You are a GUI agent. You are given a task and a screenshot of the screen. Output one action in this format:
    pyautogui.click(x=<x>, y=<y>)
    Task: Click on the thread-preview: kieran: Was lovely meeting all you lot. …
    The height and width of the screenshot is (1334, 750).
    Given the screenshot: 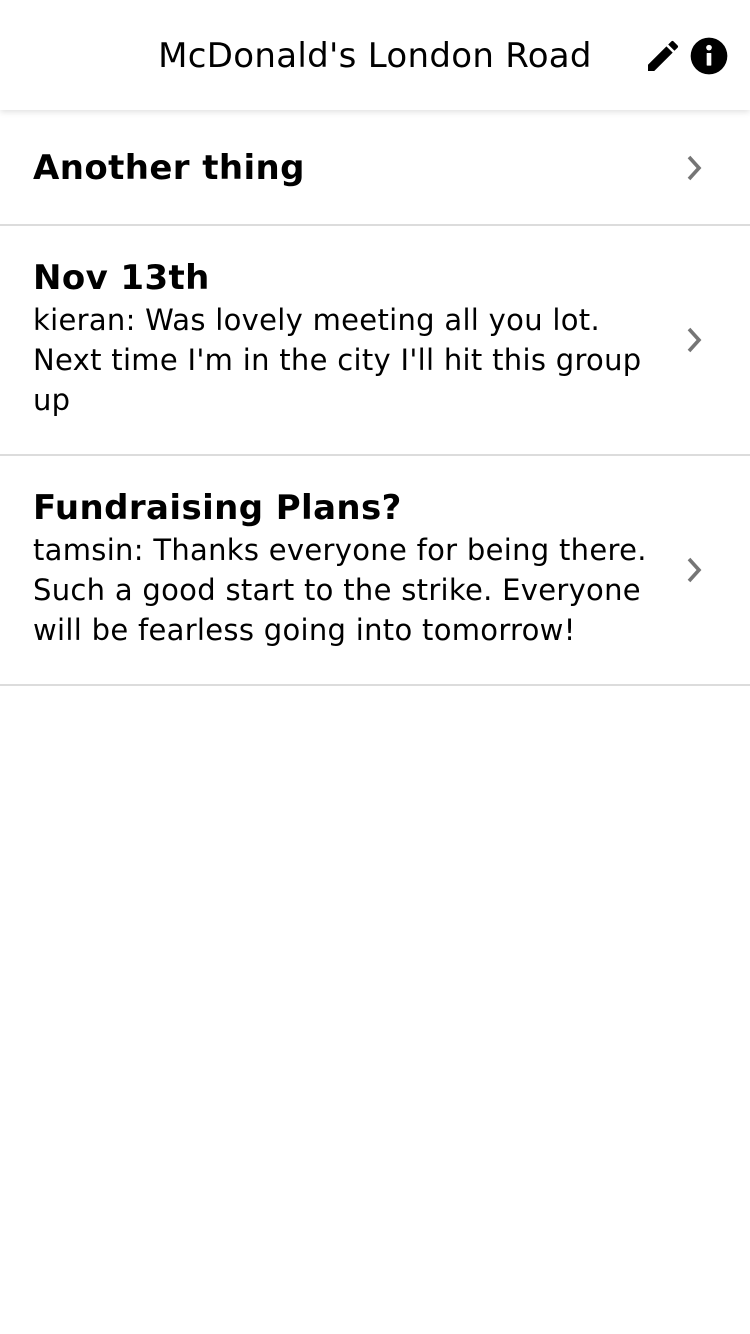 What is the action you would take?
    pyautogui.click(x=337, y=360)
    